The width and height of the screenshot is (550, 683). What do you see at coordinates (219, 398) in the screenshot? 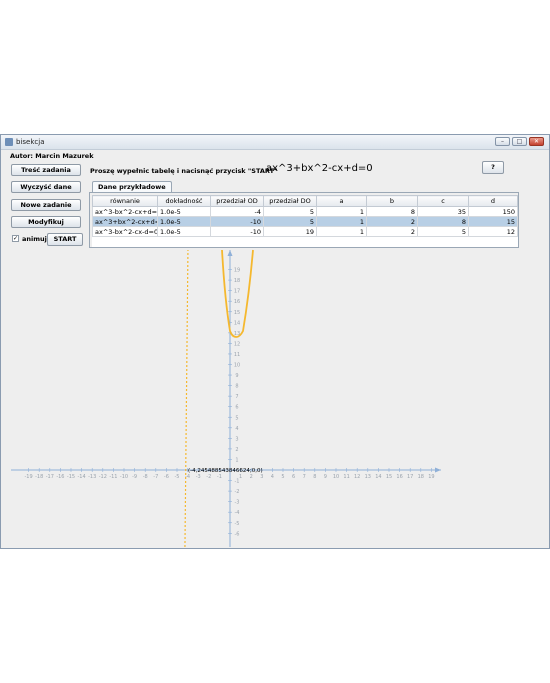
I see `function-curve` at bounding box center [219, 398].